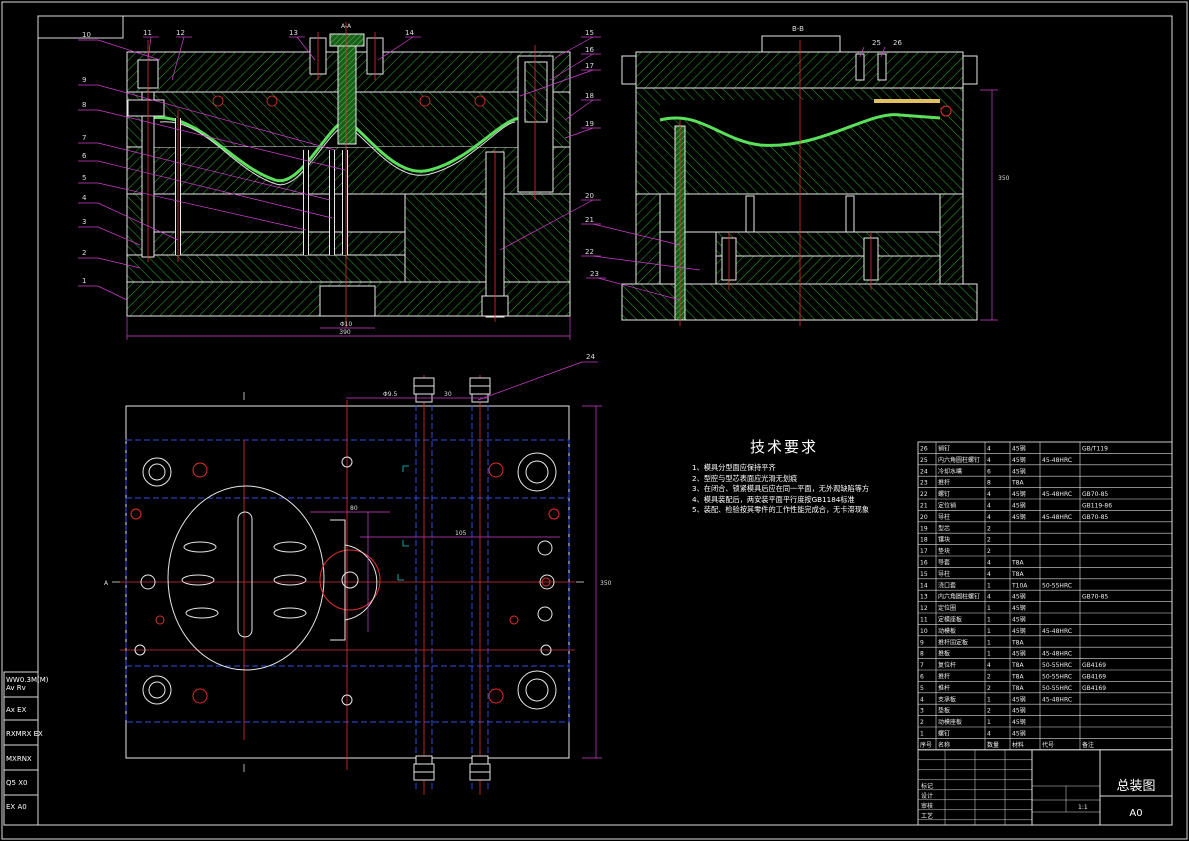 This screenshot has height=841, width=1189. What do you see at coordinates (944, 563) in the screenshot?
I see `bom-cell: 导套` at bounding box center [944, 563].